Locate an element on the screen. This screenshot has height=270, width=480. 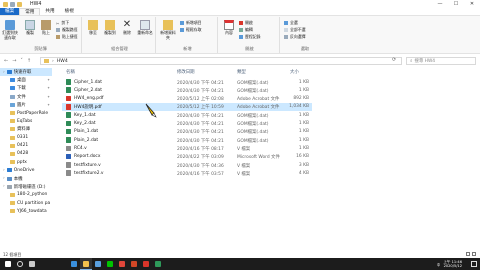
ribbon-tabs: 檔案 常用 共用 檢視 is located at coordinates (240, 12).